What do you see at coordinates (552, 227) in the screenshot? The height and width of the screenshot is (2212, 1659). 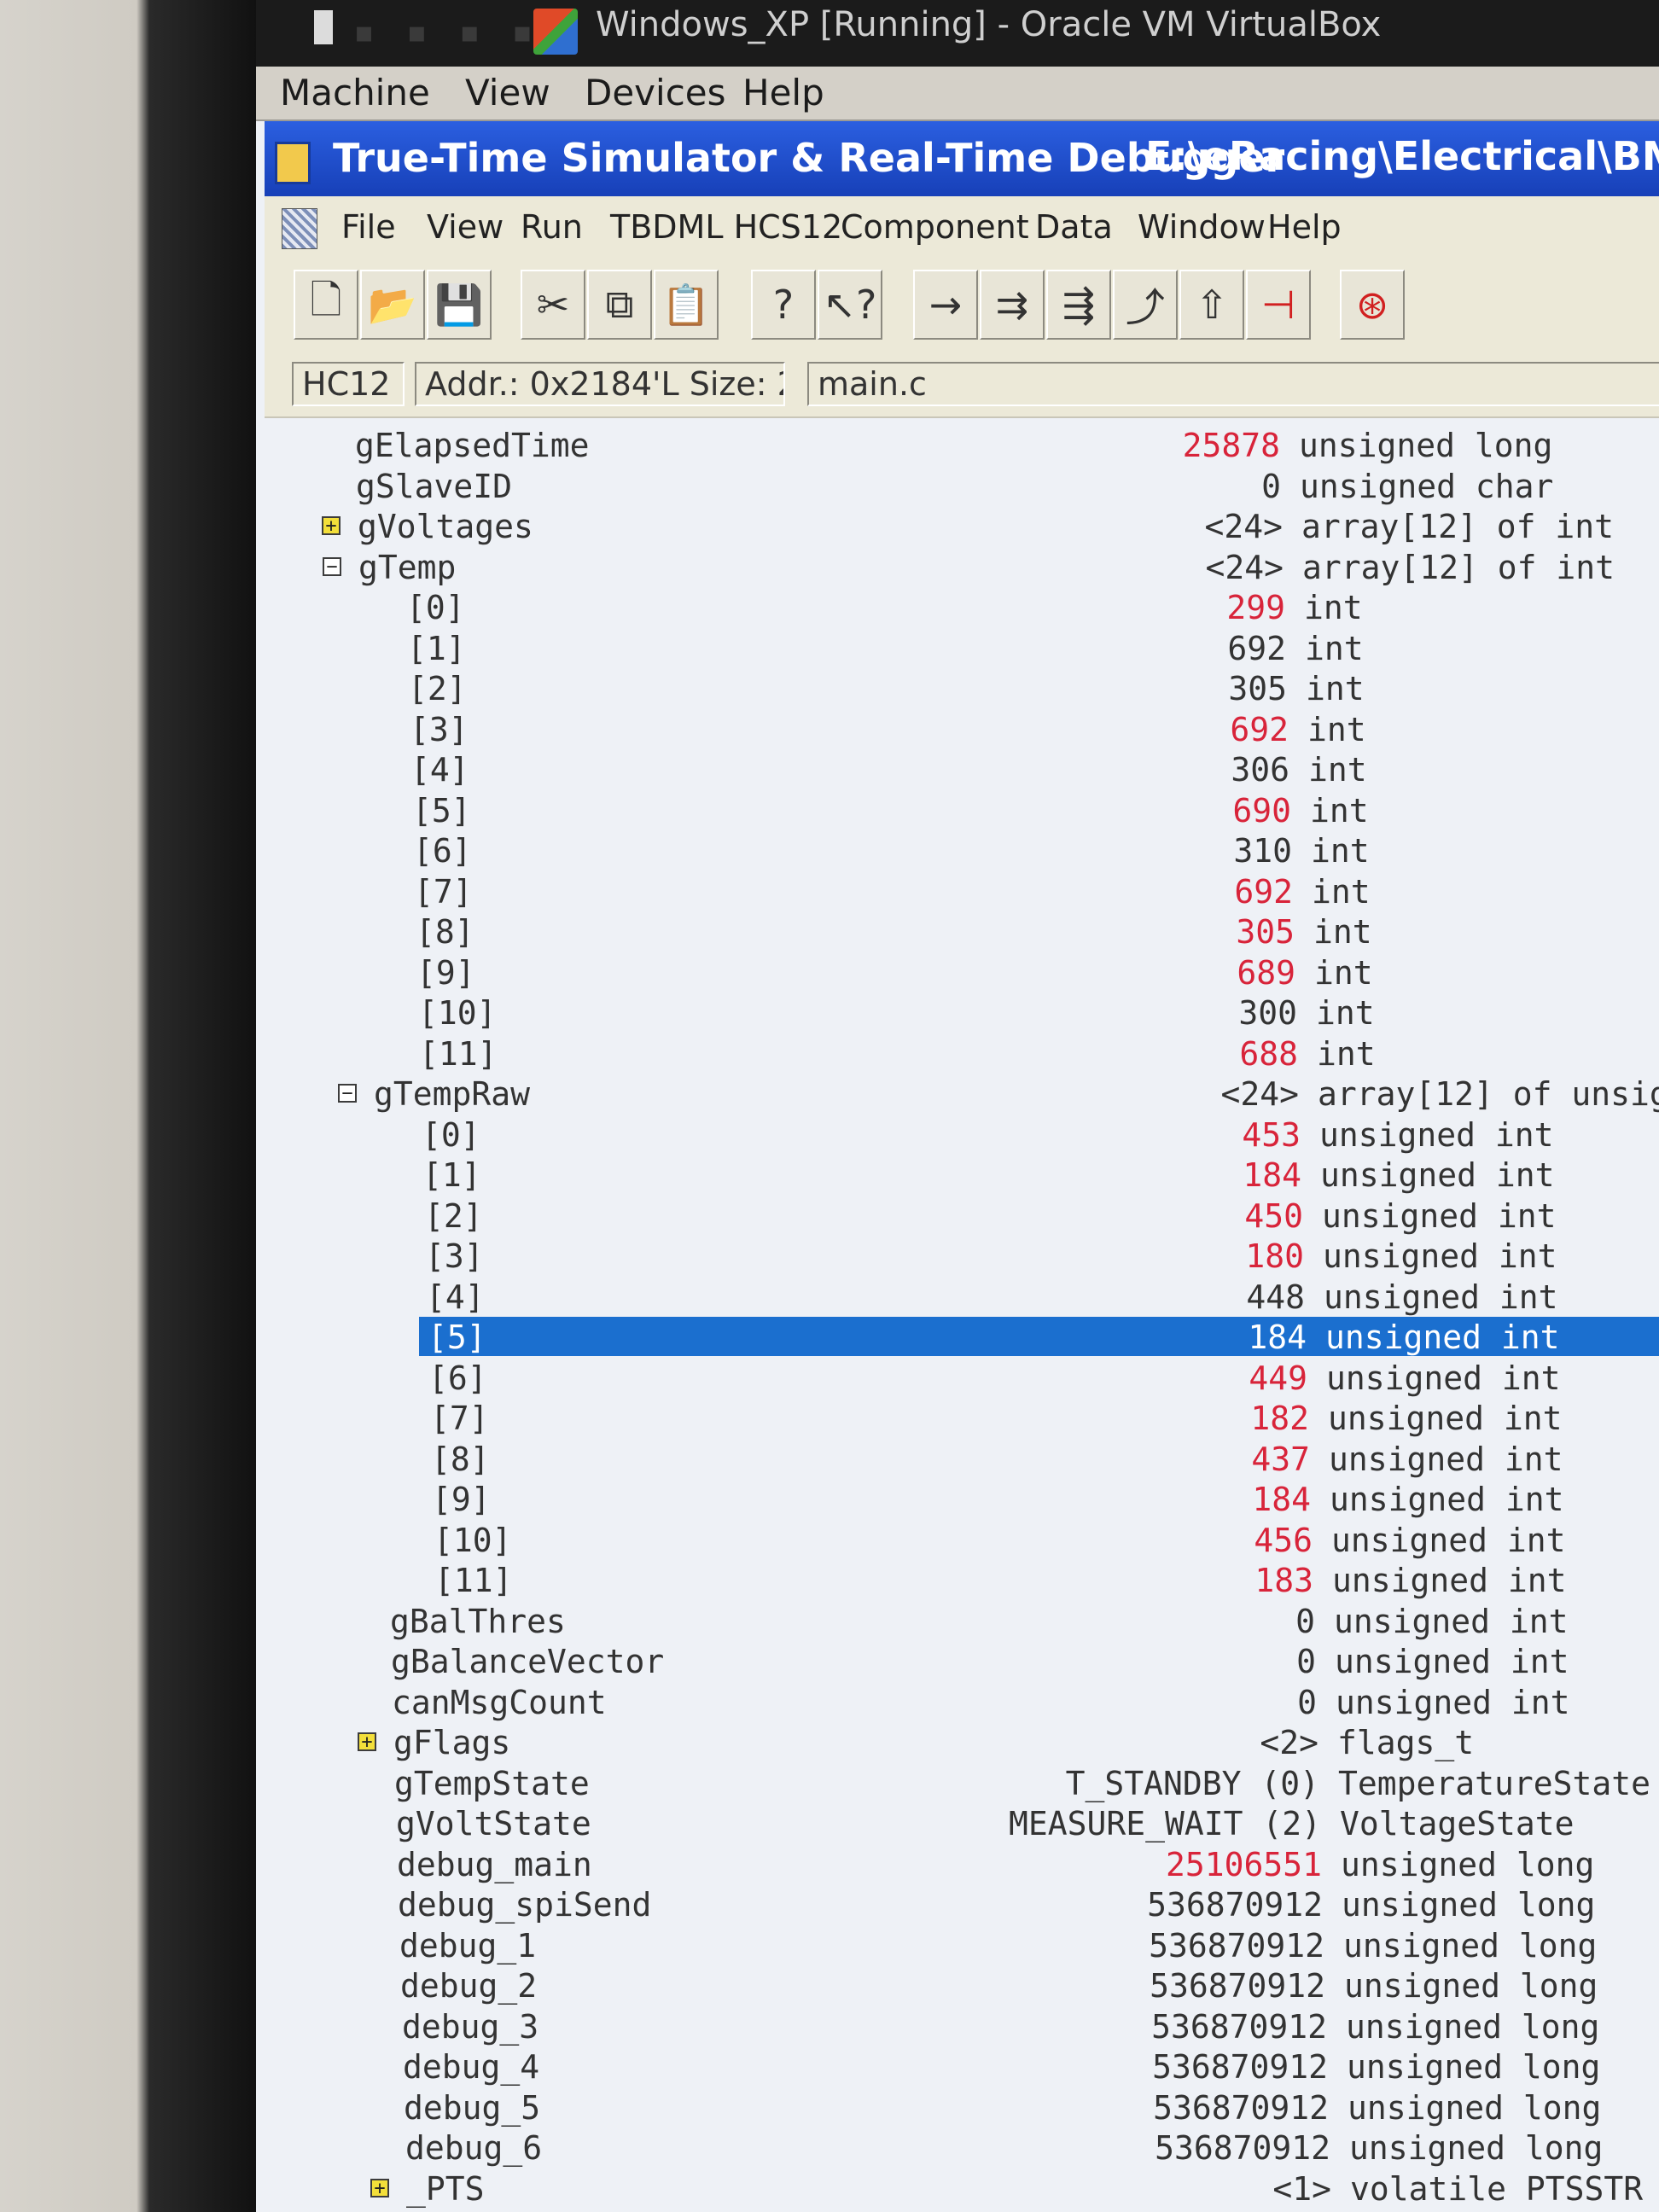 I see `menu-run: Run` at bounding box center [552, 227].